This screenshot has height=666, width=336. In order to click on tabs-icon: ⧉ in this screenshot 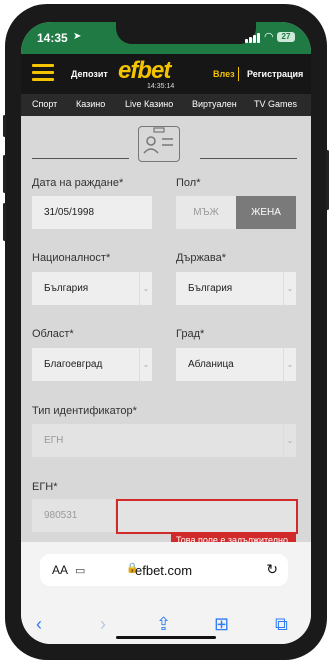, I will do `click(281, 624)`.